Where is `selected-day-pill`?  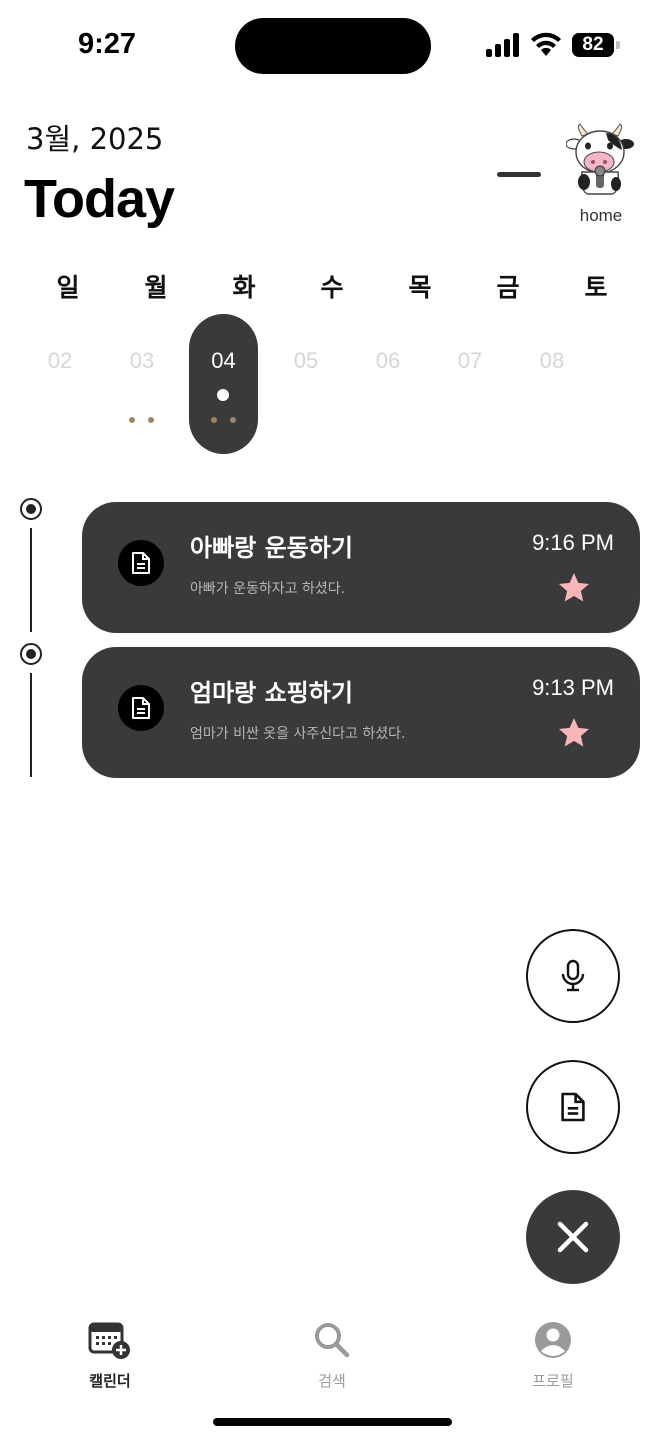 selected-day-pill is located at coordinates (223, 384).